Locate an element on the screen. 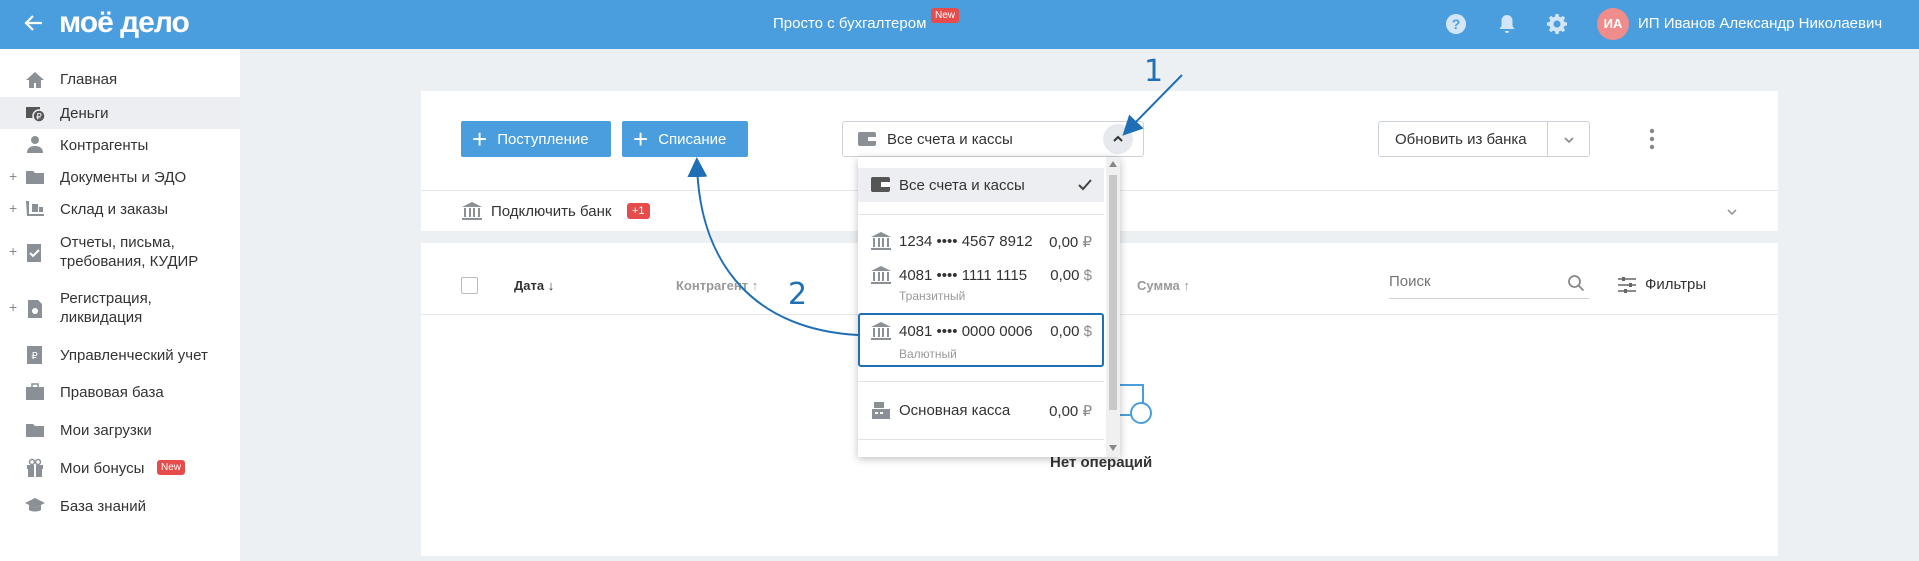  sidebar-item-warehouse: + Склад и заказы is located at coordinates (120, 209).